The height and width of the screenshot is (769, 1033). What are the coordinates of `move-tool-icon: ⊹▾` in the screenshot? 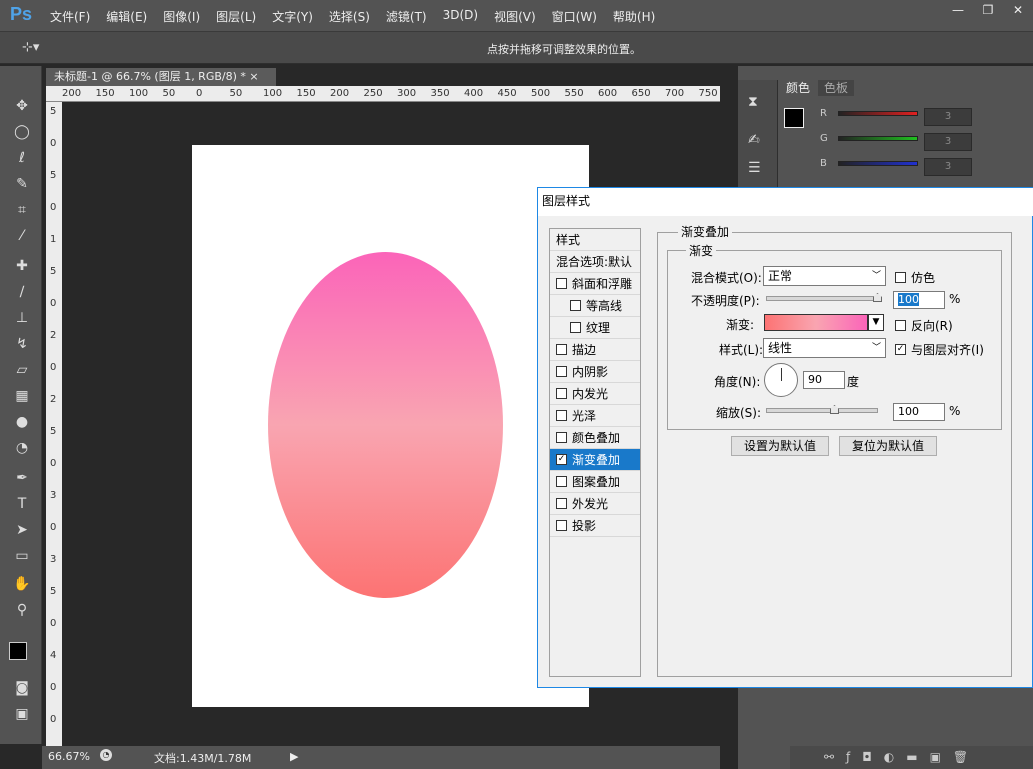 It's located at (30, 47).